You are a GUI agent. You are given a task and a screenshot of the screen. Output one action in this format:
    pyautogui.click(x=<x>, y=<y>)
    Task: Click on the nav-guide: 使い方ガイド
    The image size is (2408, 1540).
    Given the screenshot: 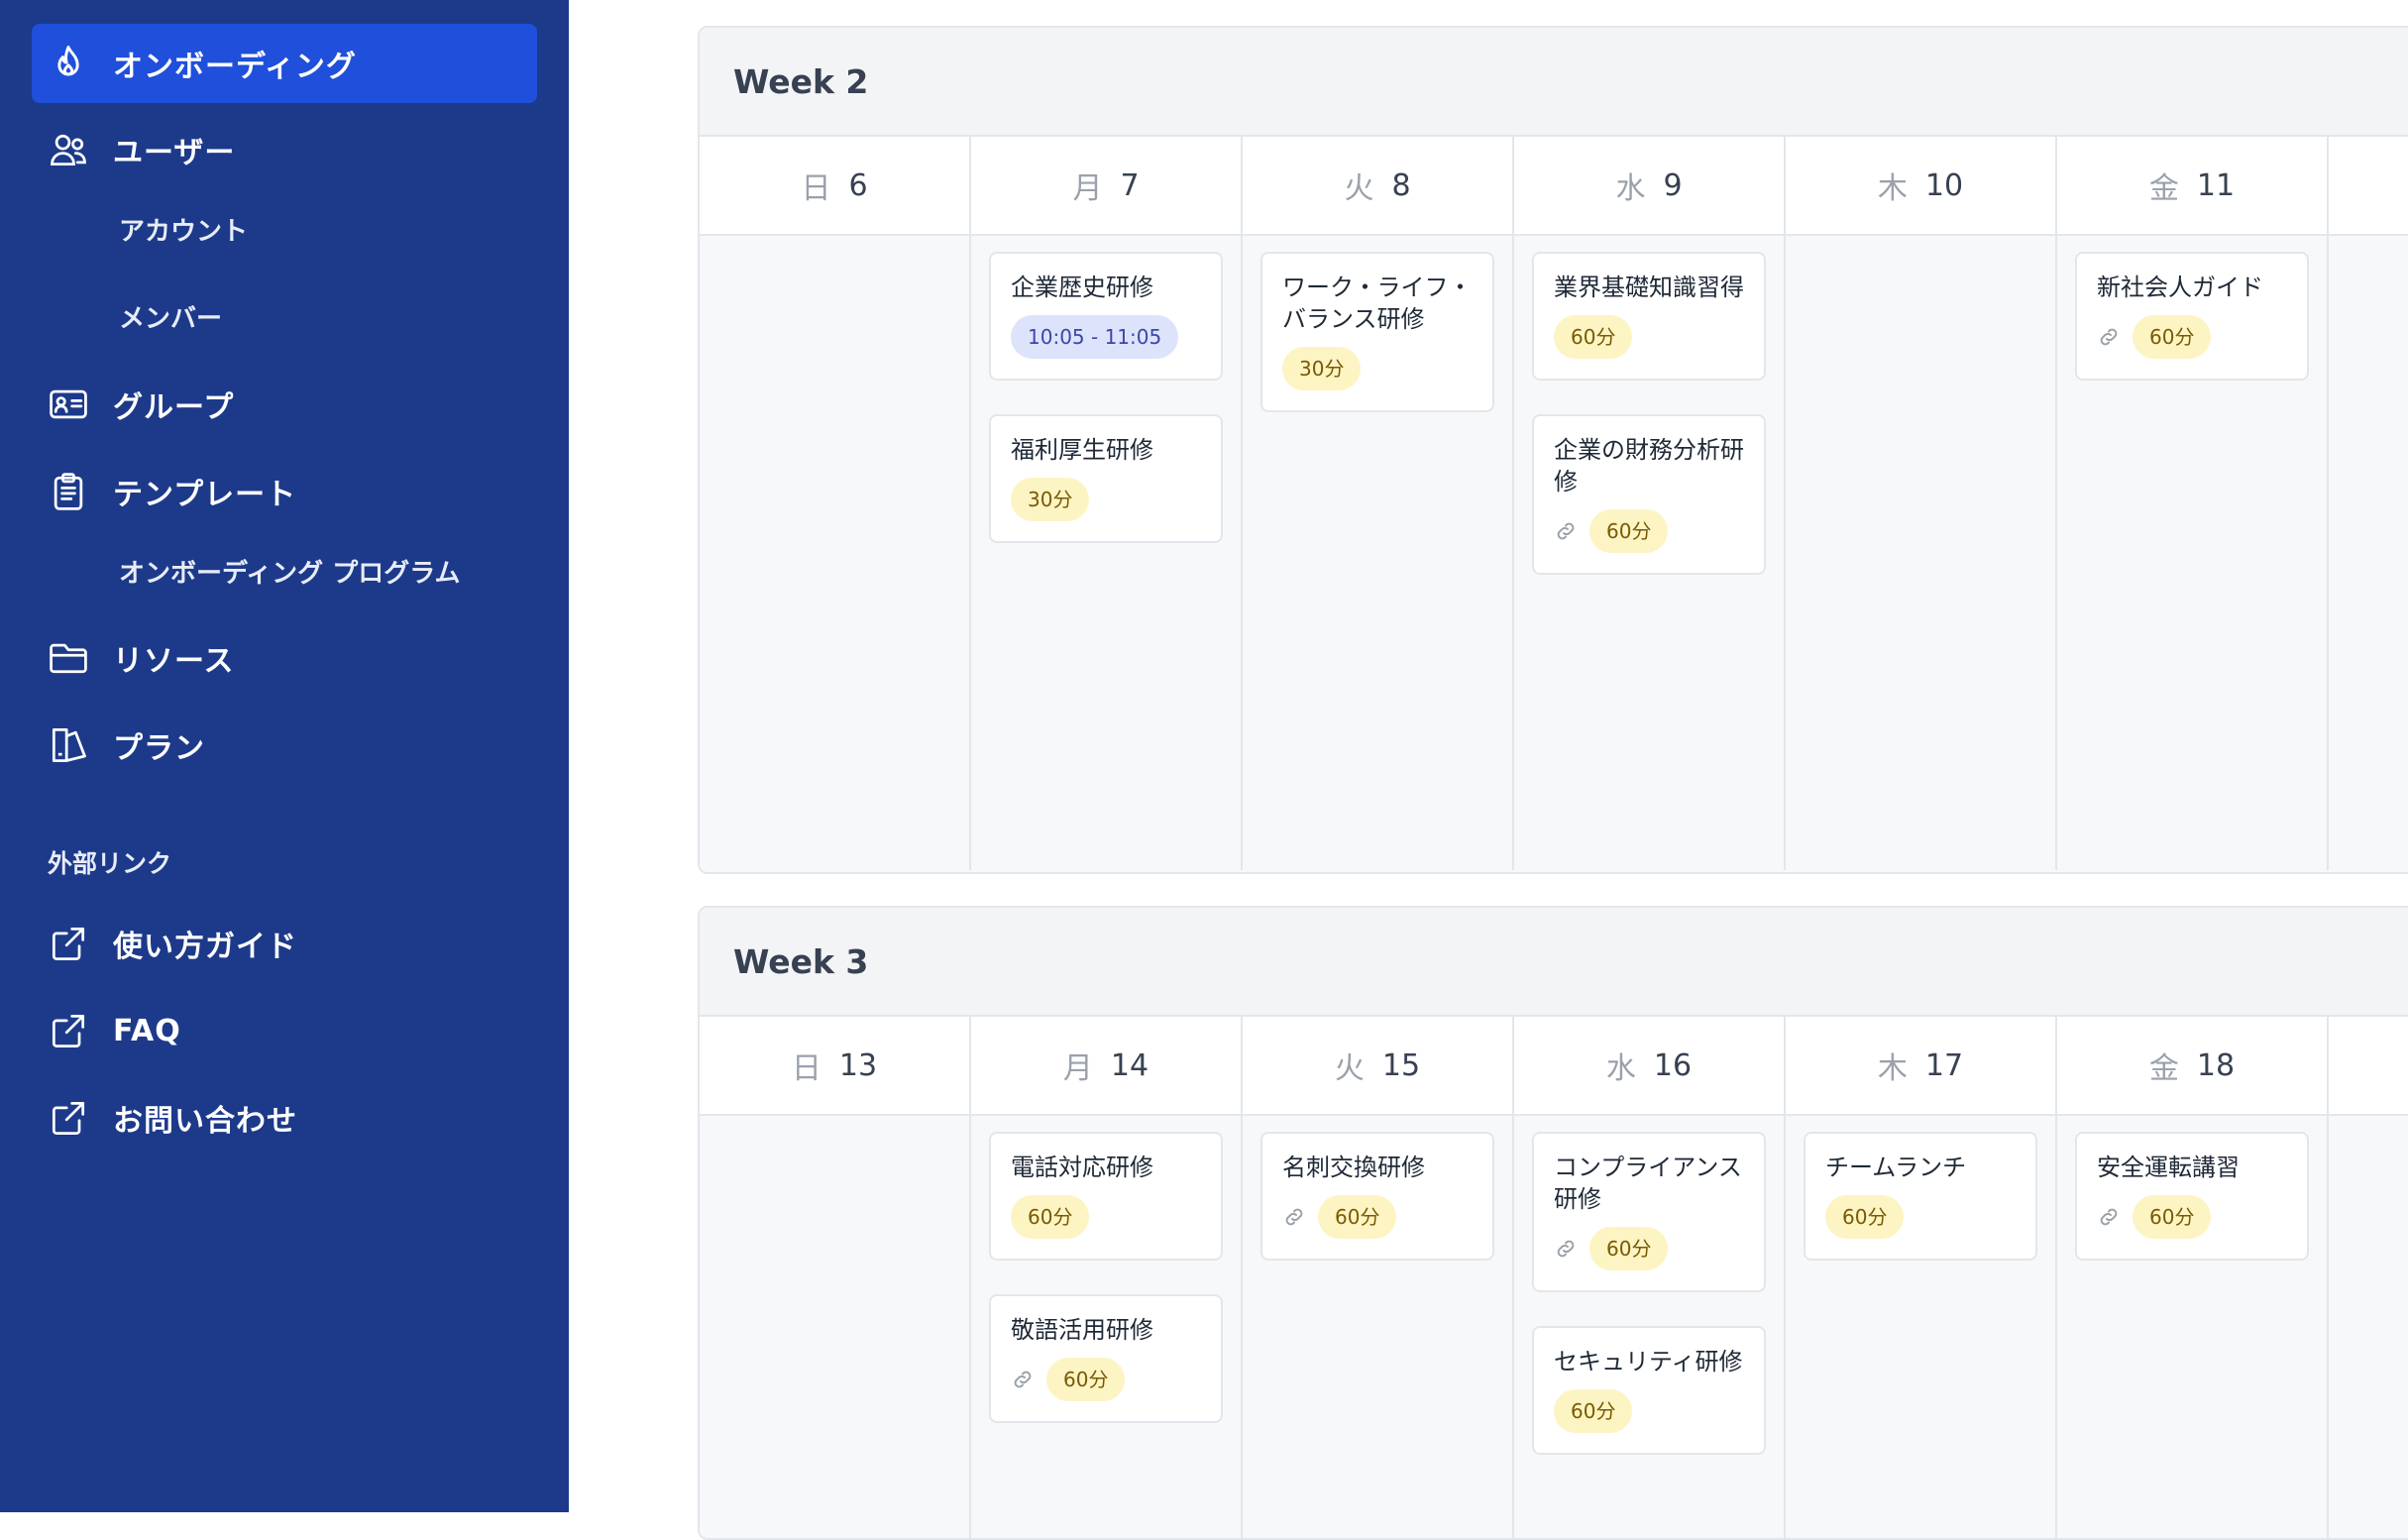 What is the action you would take?
    pyautogui.click(x=284, y=943)
    